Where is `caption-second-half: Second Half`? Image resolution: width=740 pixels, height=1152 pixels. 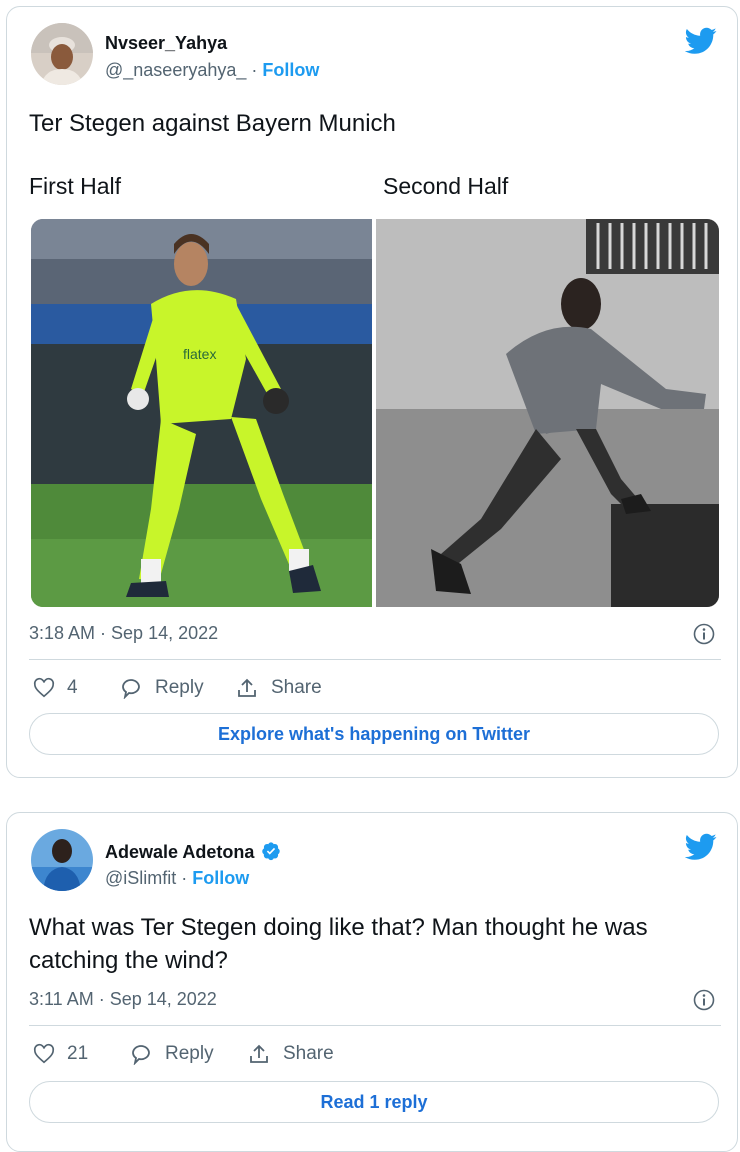 caption-second-half: Second Half is located at coordinates (446, 186).